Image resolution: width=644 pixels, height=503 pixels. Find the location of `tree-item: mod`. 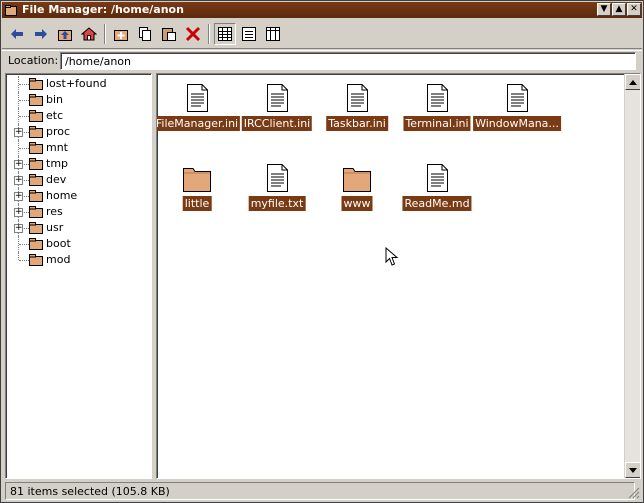

tree-item: mod is located at coordinates (76, 260).